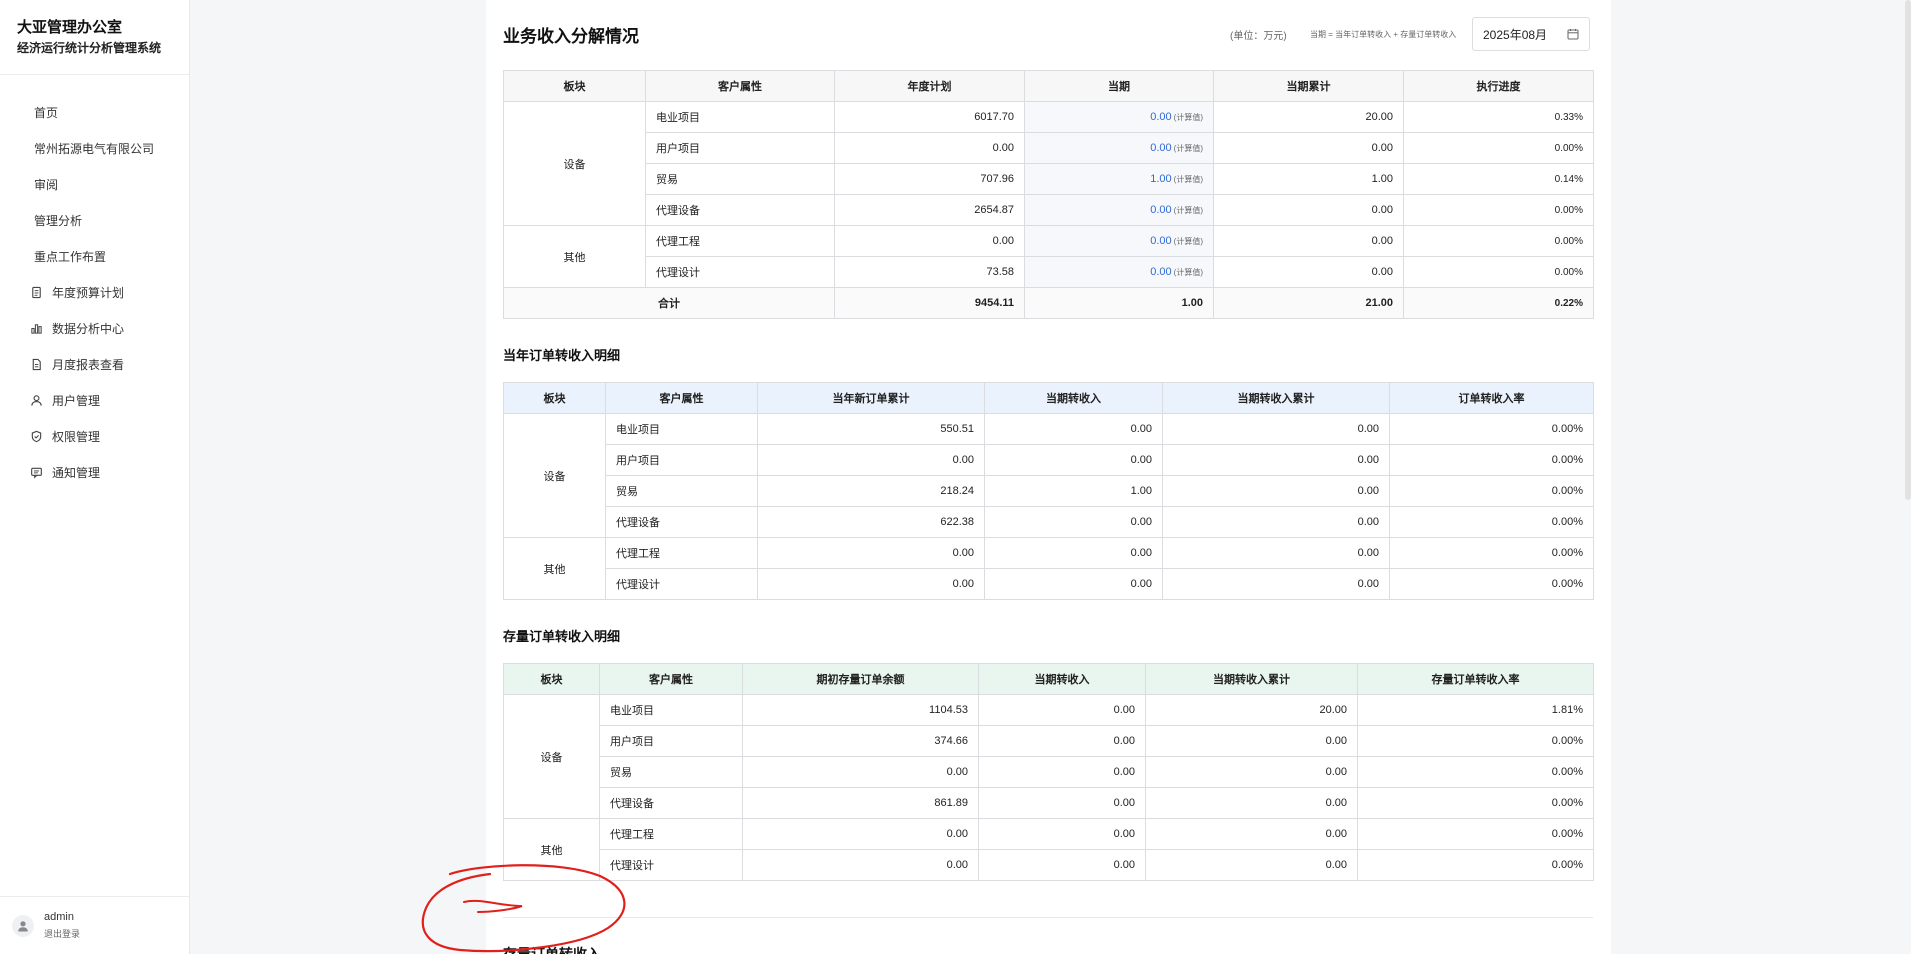  Describe the element at coordinates (94, 112) in the screenshot. I see `sidebar-item-home: 首页` at that location.